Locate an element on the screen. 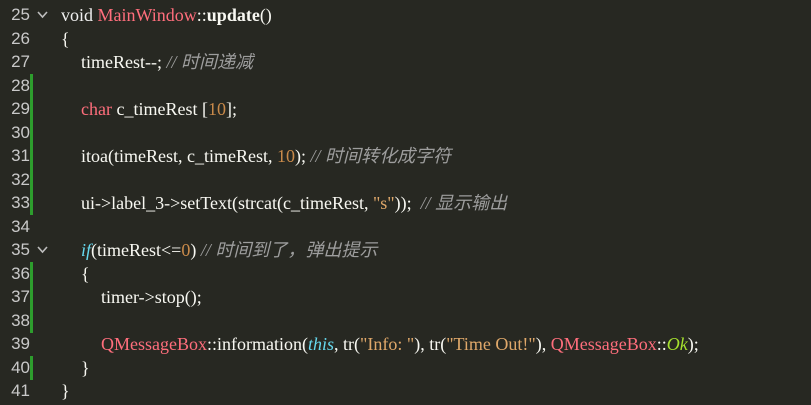  comment: // 时间递减 is located at coordinates (209, 62).